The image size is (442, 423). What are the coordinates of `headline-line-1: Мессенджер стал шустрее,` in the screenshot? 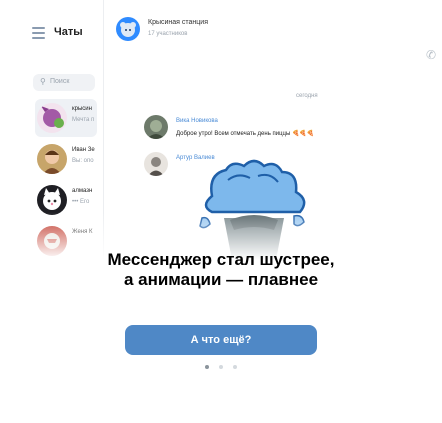 It's located at (221, 259).